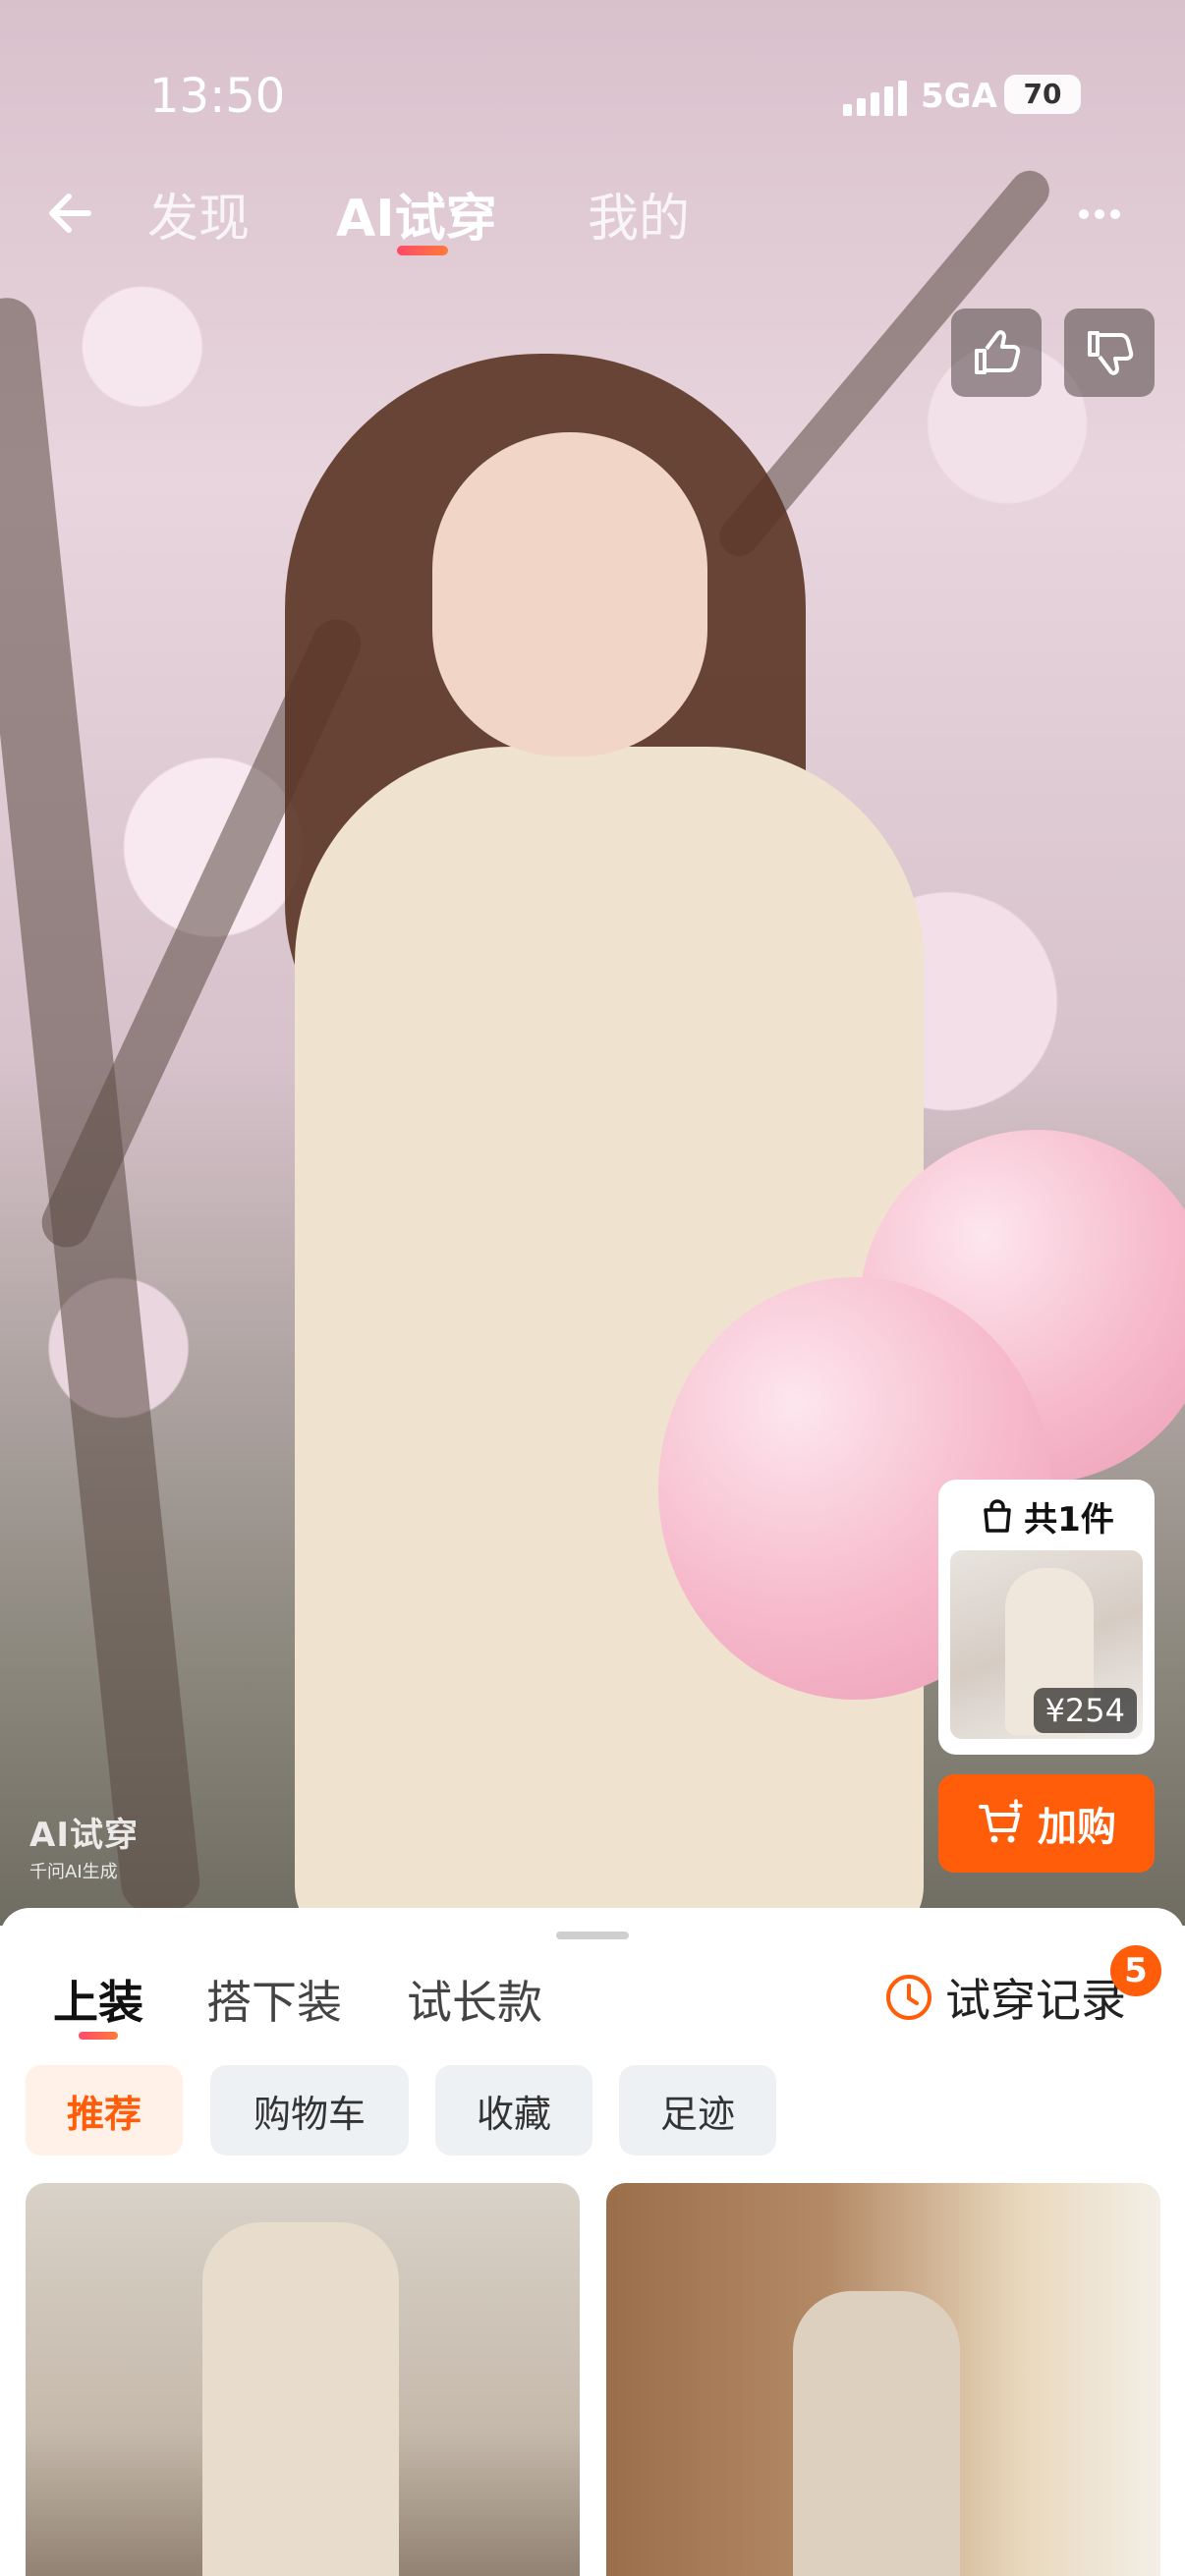 The width and height of the screenshot is (1185, 2576). I want to click on tab-discover: 发现, so click(199, 214).